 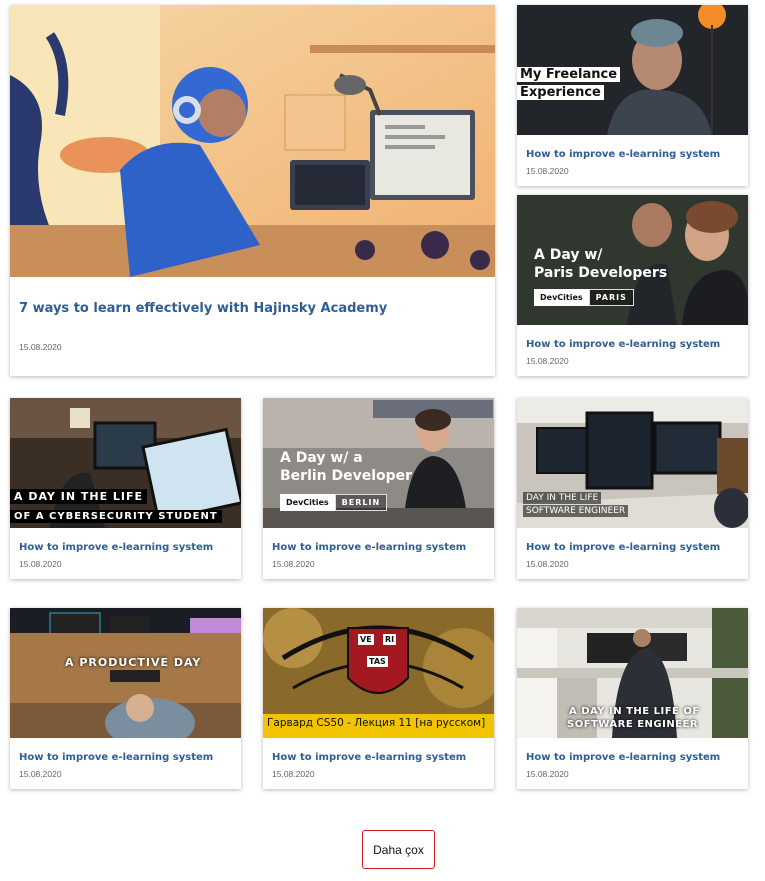 I want to click on seal-text: VE, so click(x=366, y=639).